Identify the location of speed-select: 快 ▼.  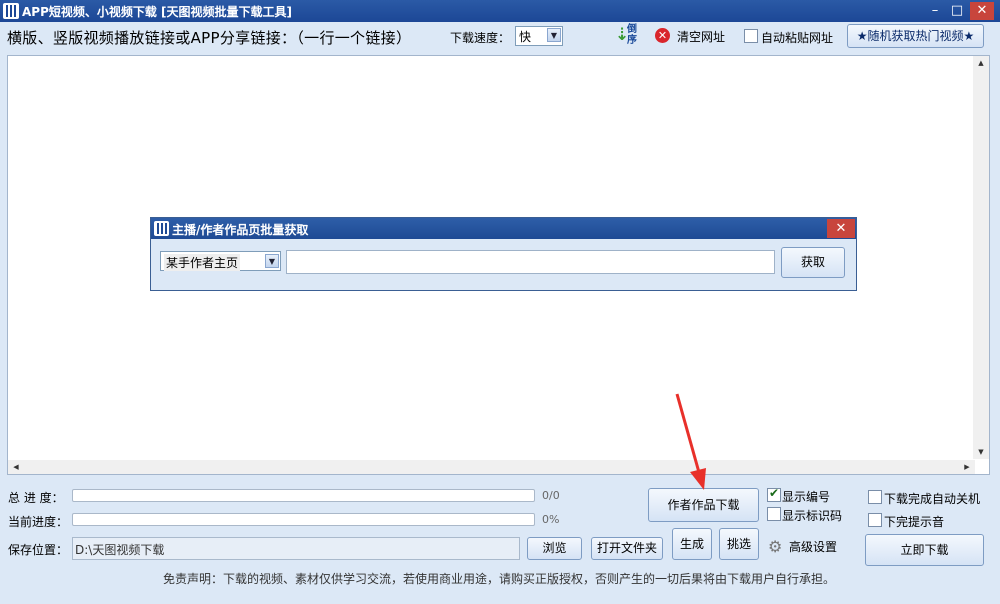
(539, 36).